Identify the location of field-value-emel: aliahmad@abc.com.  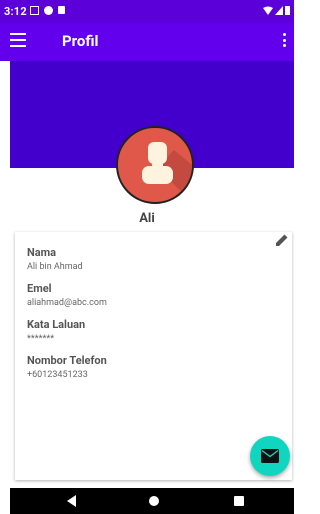
(67, 303).